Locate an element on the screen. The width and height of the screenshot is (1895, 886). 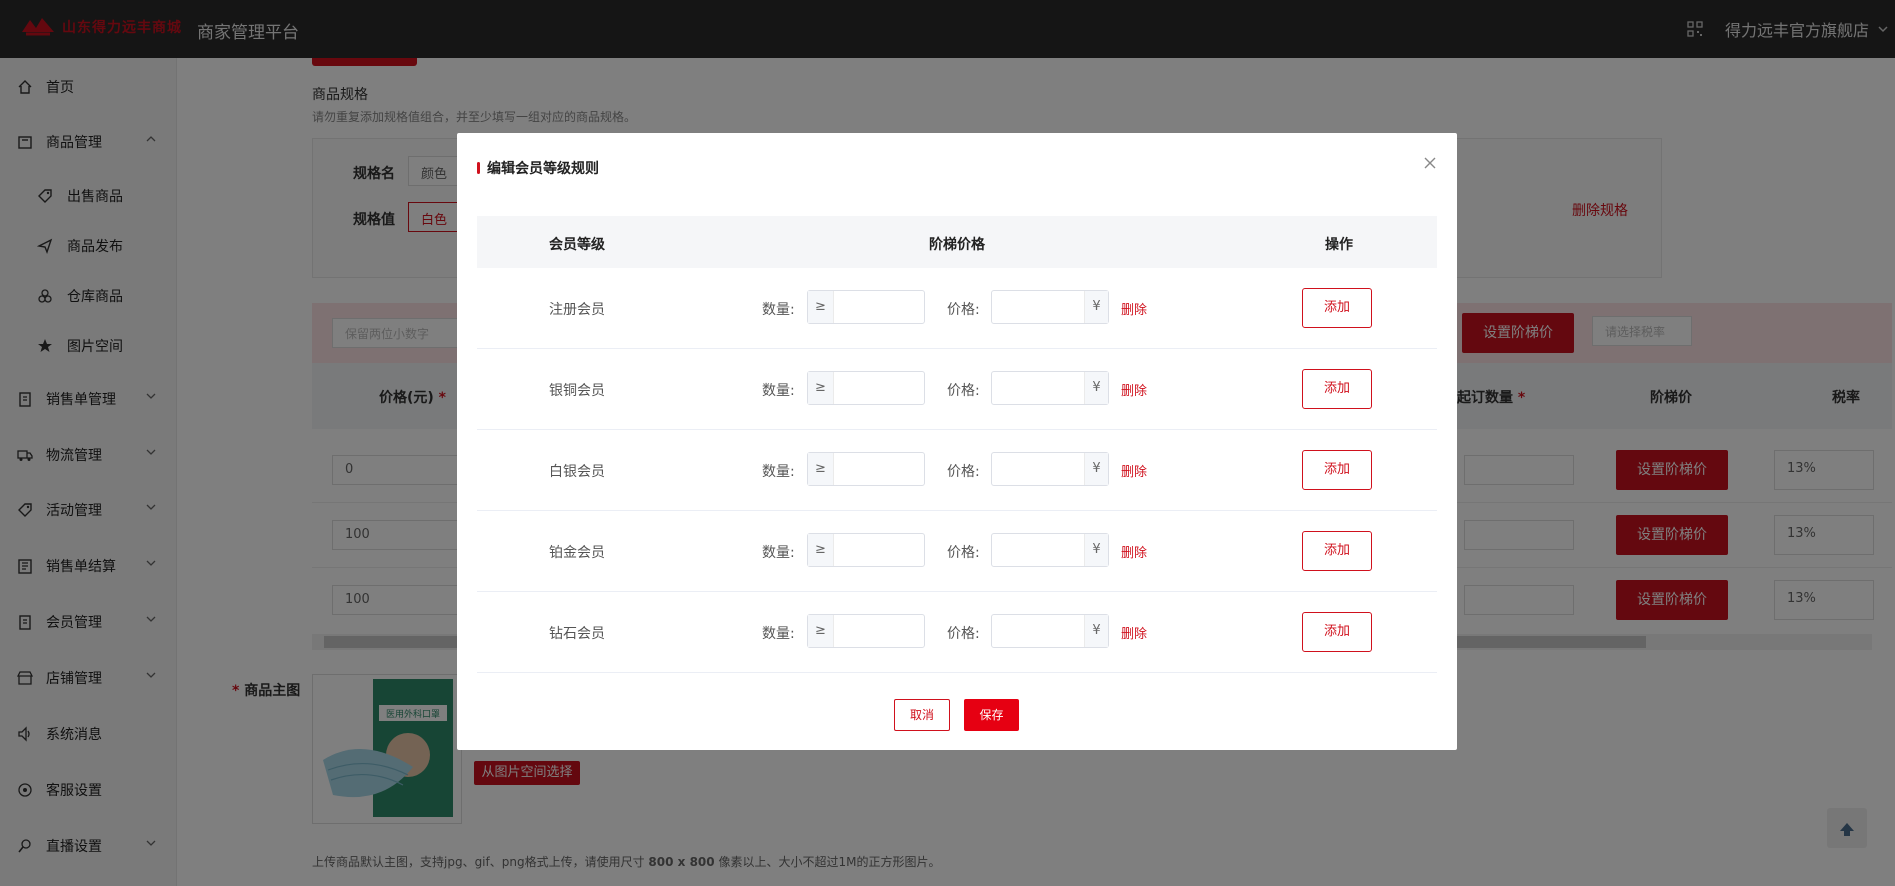
member-level-name: 白银会员 is located at coordinates (577, 472).